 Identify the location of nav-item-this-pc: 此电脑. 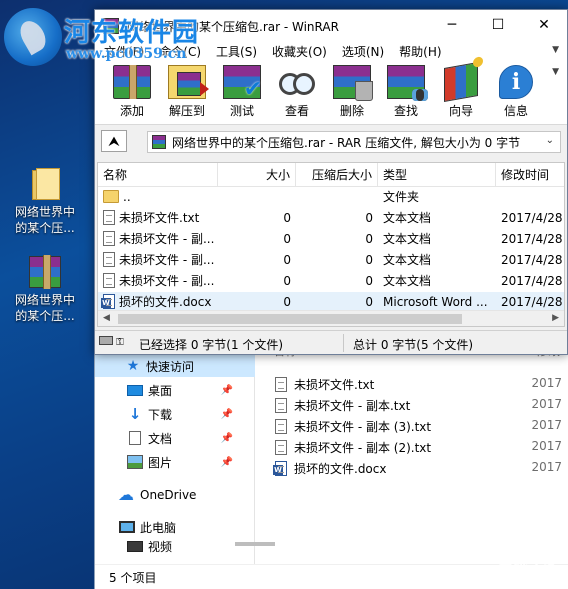
(175, 527).